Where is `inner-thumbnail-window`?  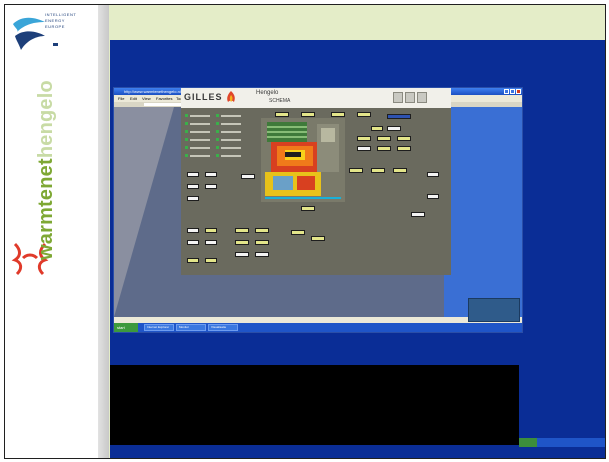
inner-thumbnail-window is located at coordinates (494, 310).